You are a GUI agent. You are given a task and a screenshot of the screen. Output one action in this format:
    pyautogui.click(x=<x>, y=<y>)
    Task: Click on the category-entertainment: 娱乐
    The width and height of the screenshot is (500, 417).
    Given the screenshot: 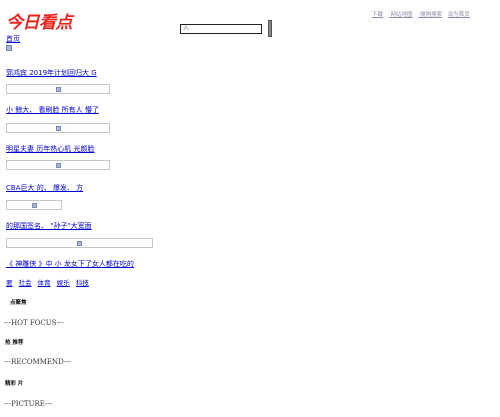 What is the action you would take?
    pyautogui.click(x=63, y=283)
    